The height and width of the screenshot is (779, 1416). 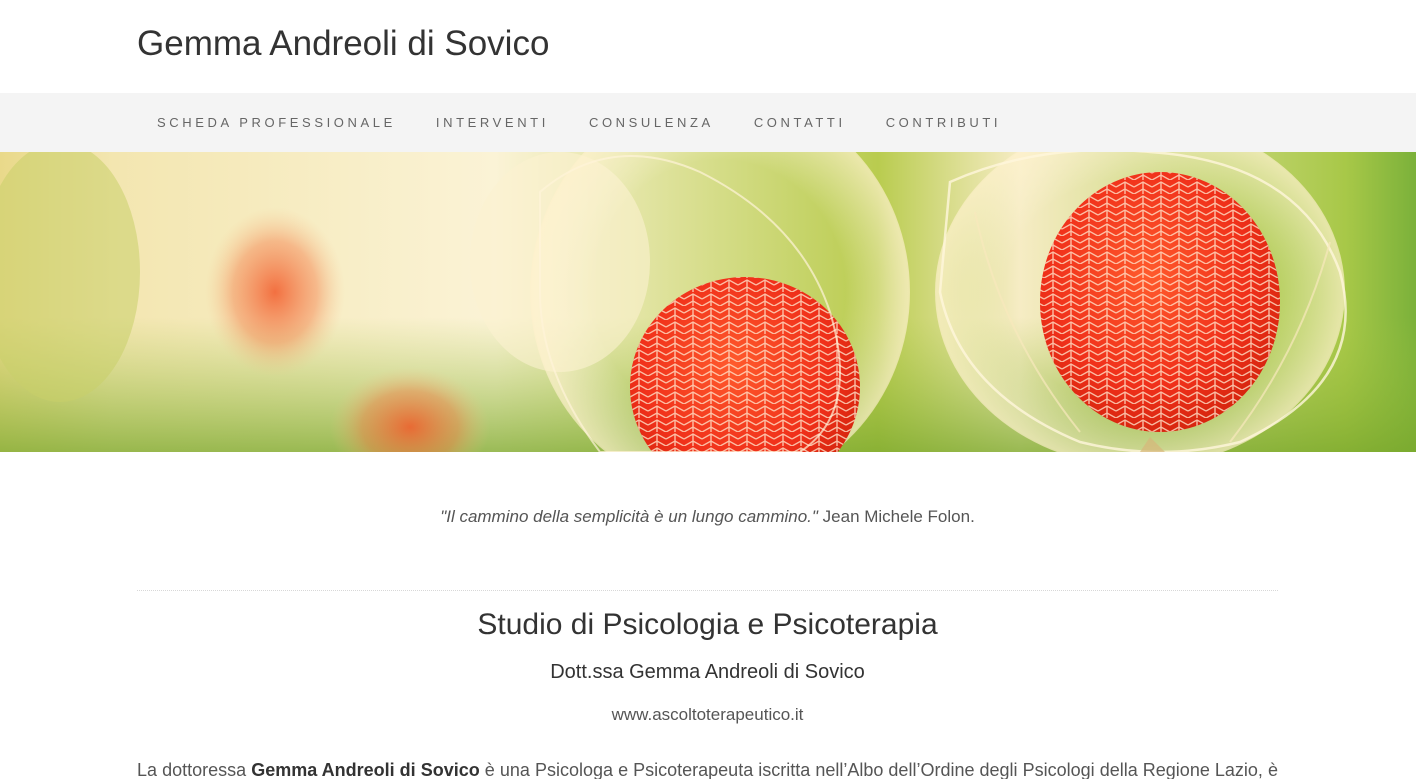 I want to click on nav-item-interventi: INTERVENTI, so click(x=492, y=122).